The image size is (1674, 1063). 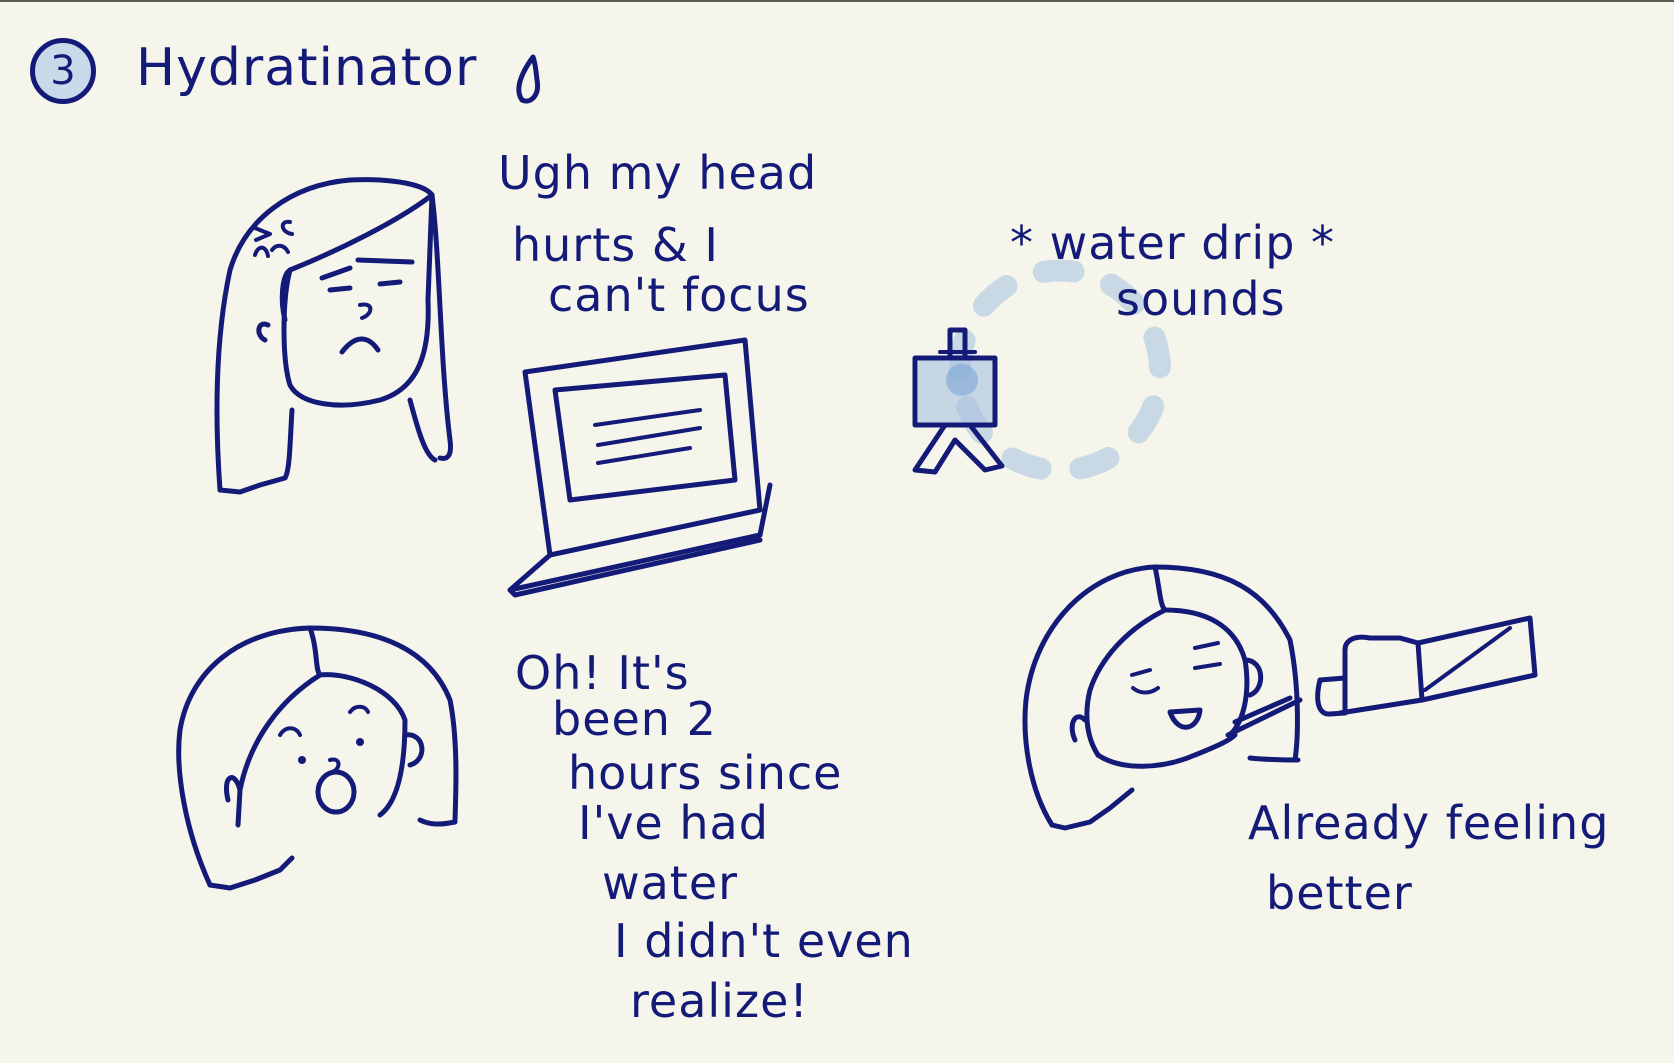 What do you see at coordinates (705, 773) in the screenshot?
I see `realize-caption-line3: hours since` at bounding box center [705, 773].